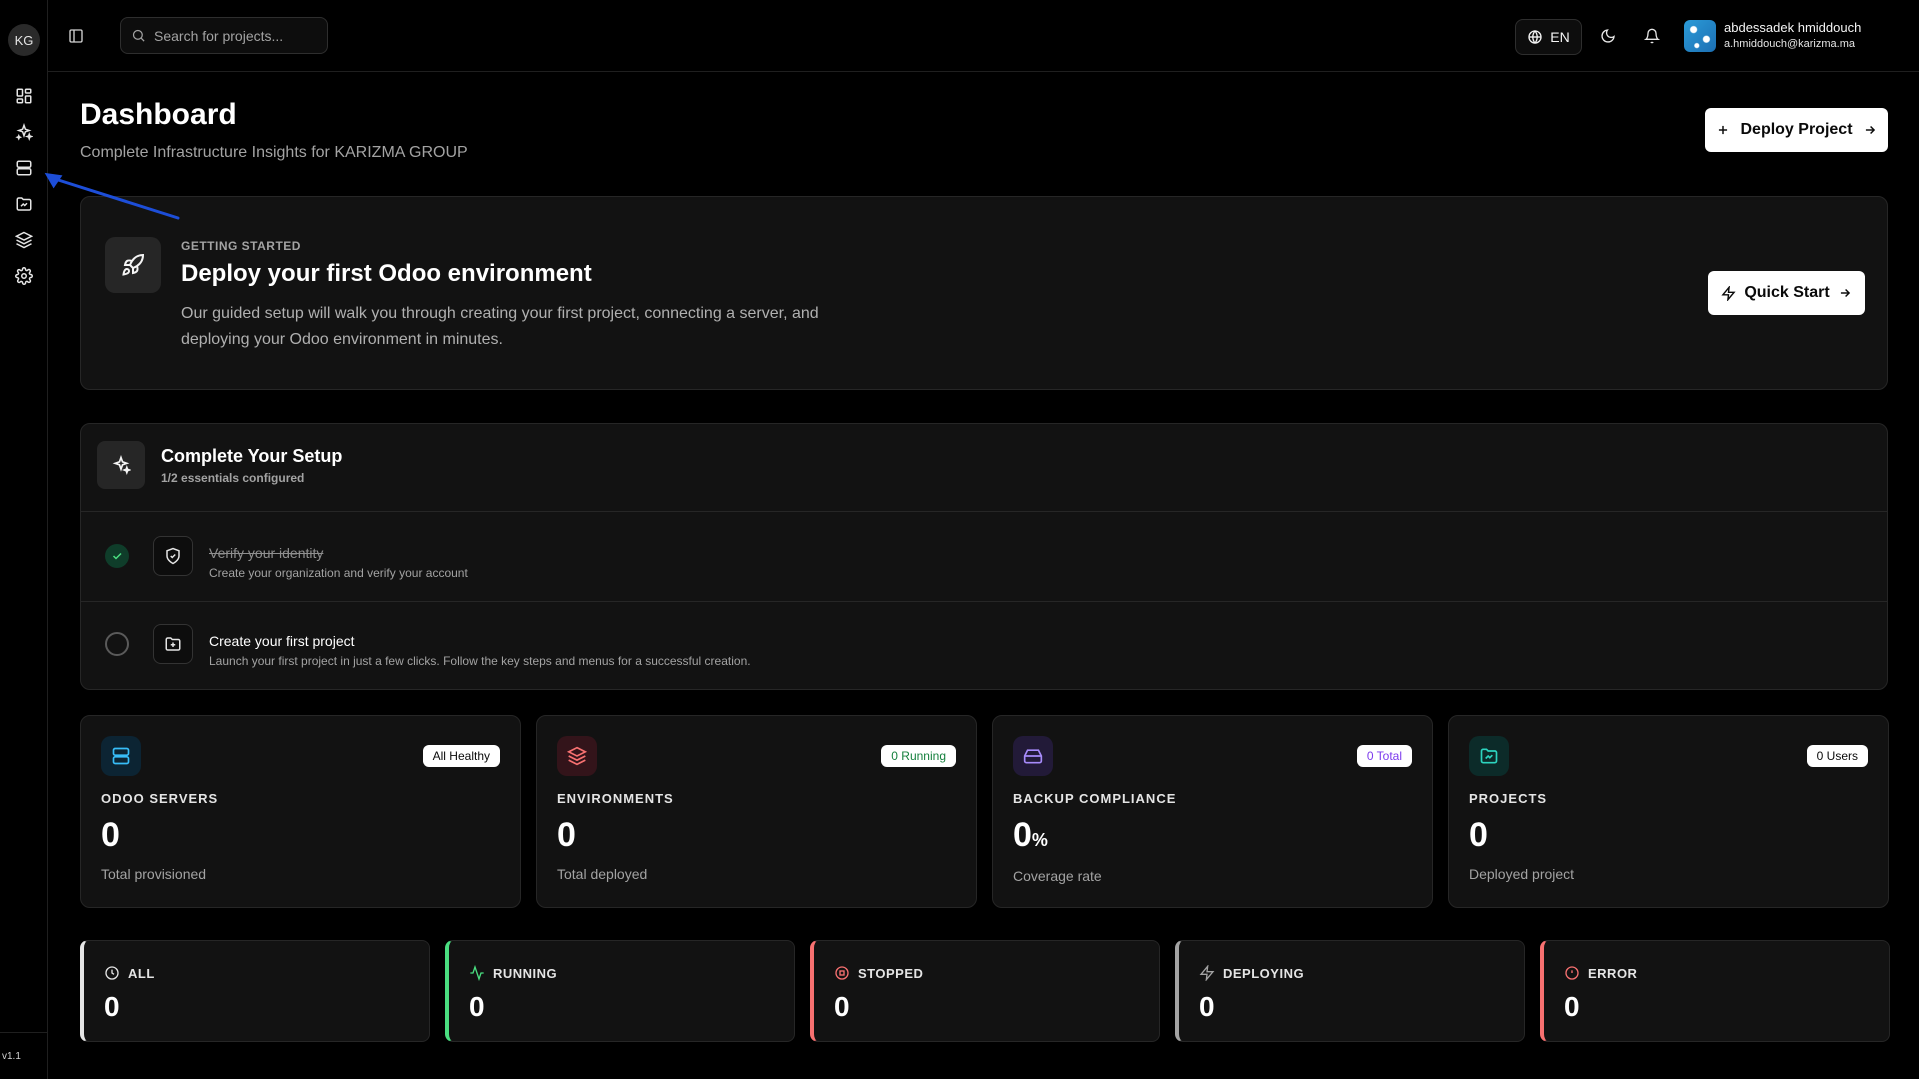 The height and width of the screenshot is (1079, 1919). What do you see at coordinates (255, 991) in the screenshot?
I see `status-filter-all: ALL 0` at bounding box center [255, 991].